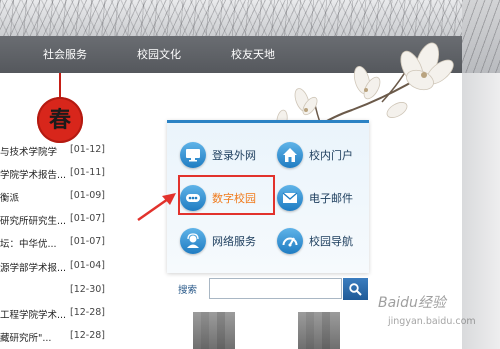 The height and width of the screenshot is (349, 500). What do you see at coordinates (290, 241) in the screenshot?
I see `gauge-icon` at bounding box center [290, 241].